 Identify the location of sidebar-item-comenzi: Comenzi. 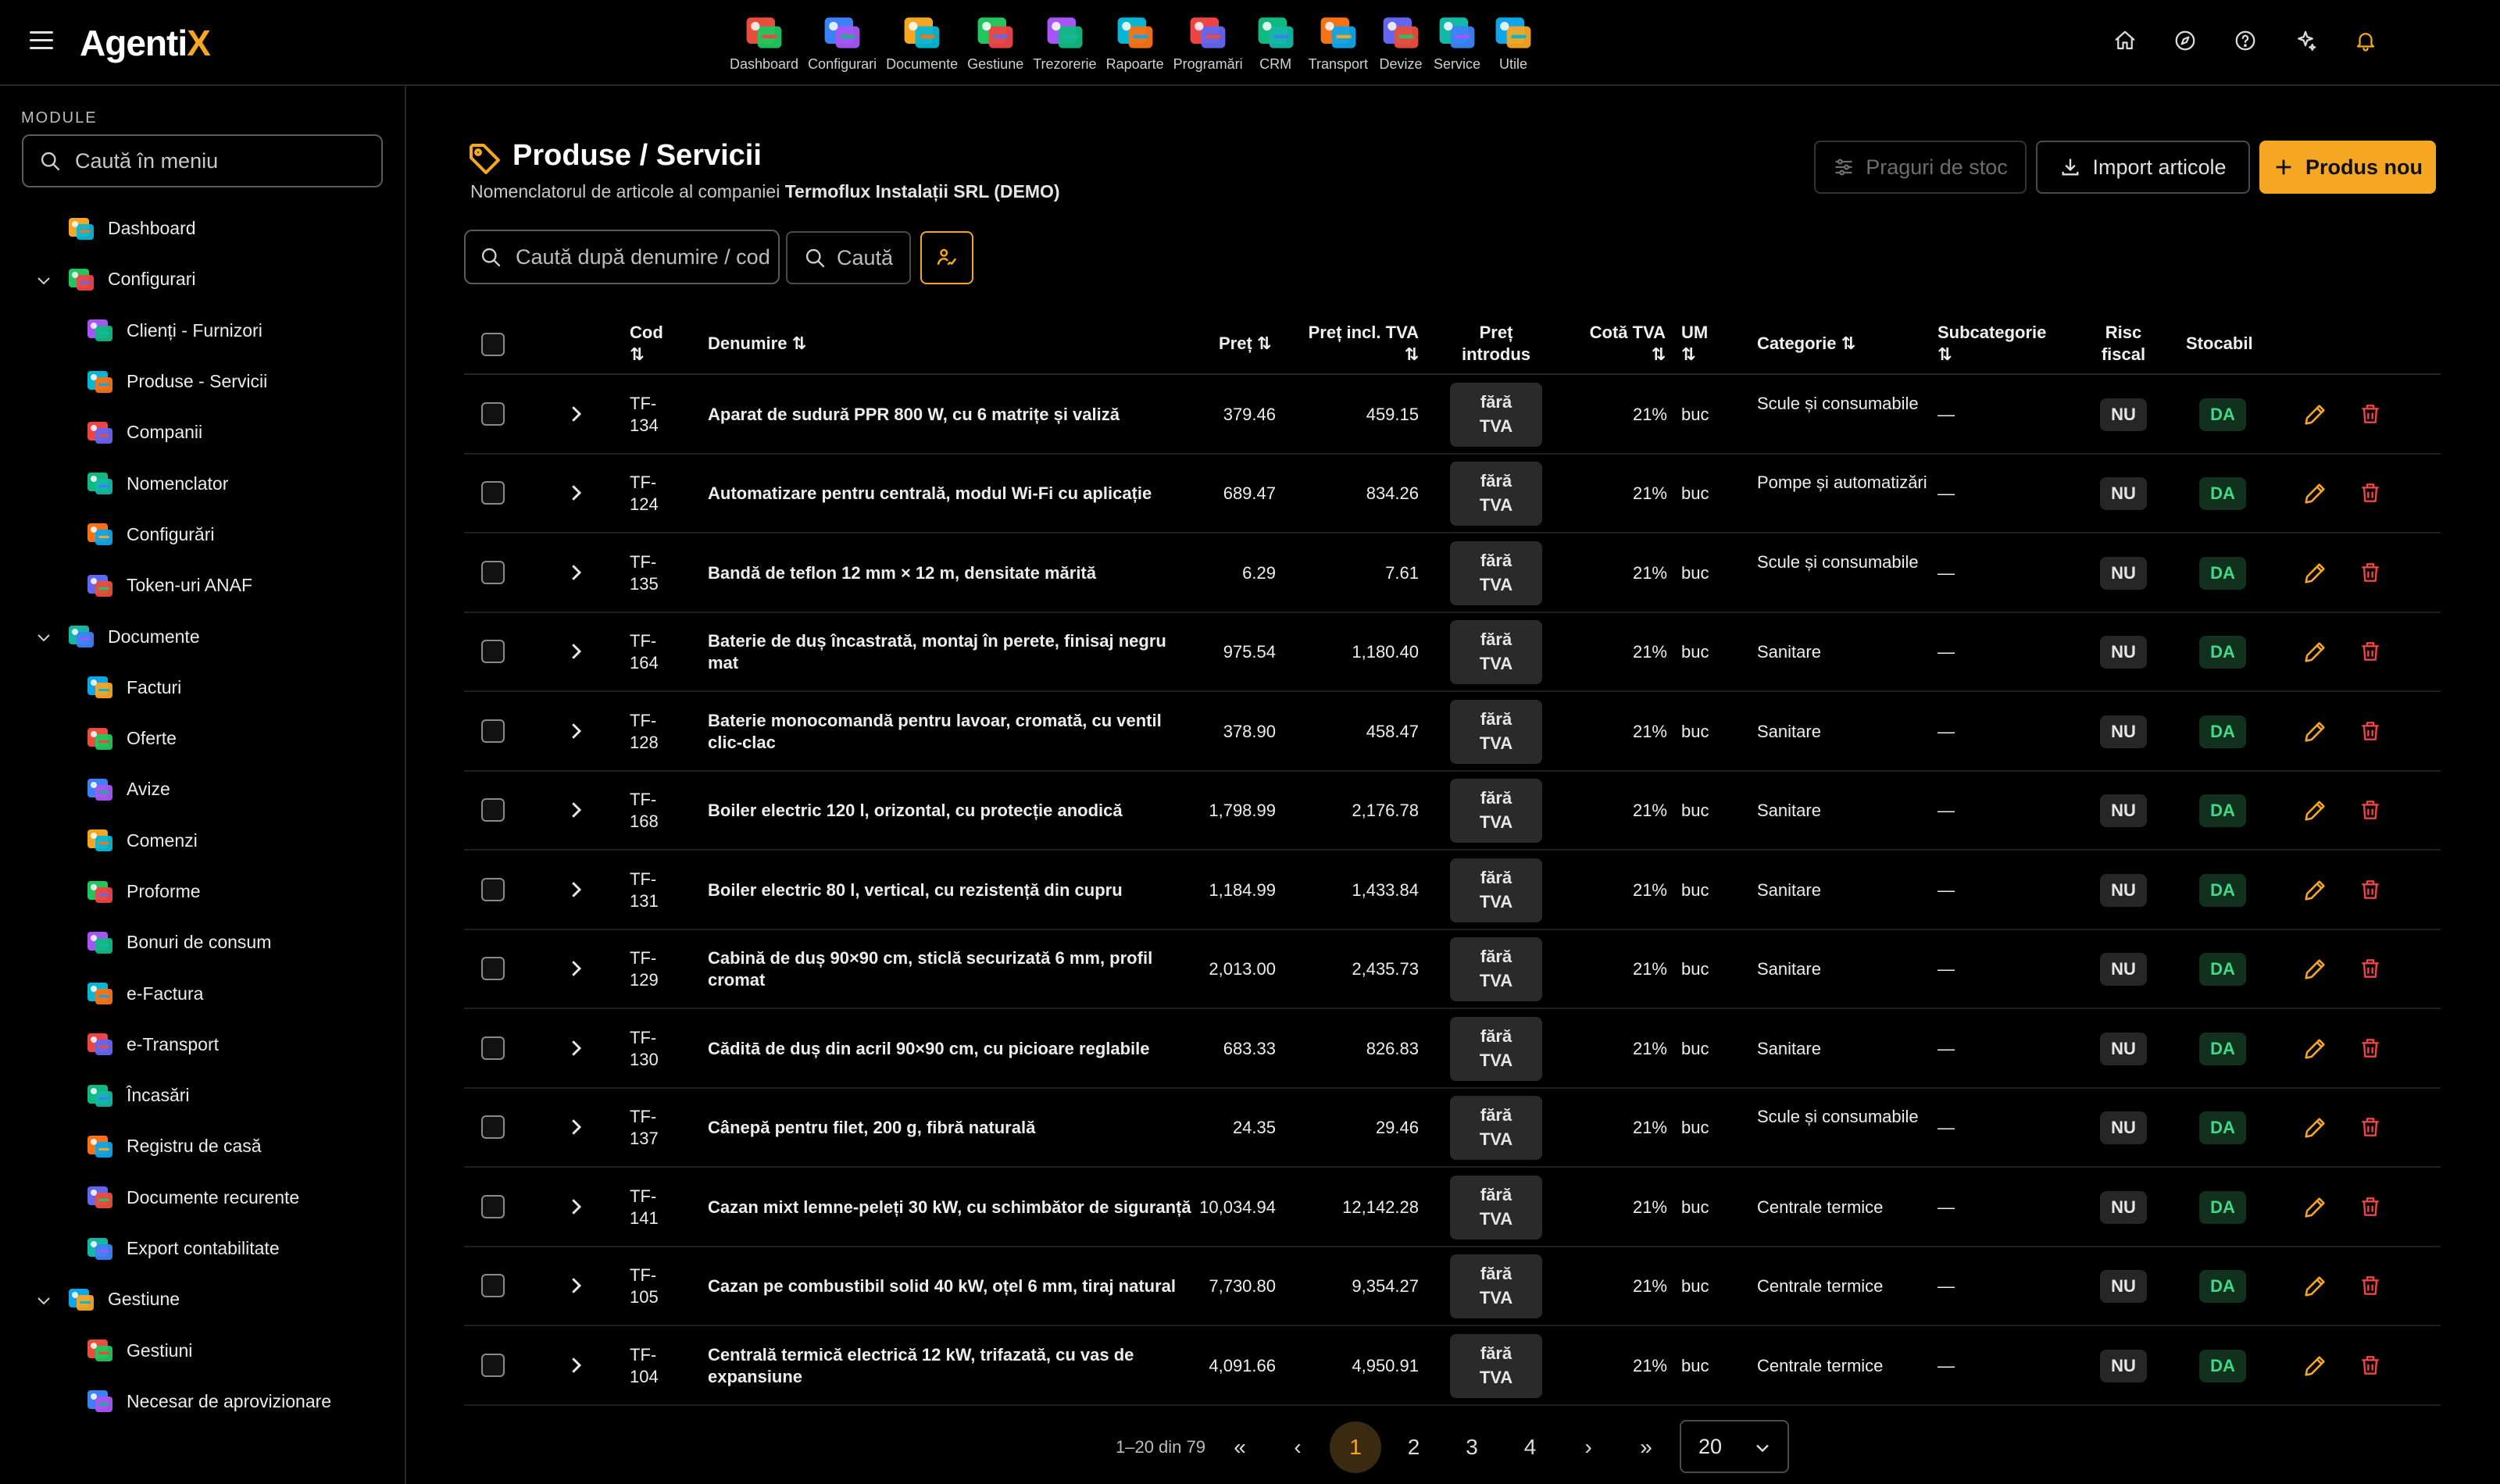
(203, 840).